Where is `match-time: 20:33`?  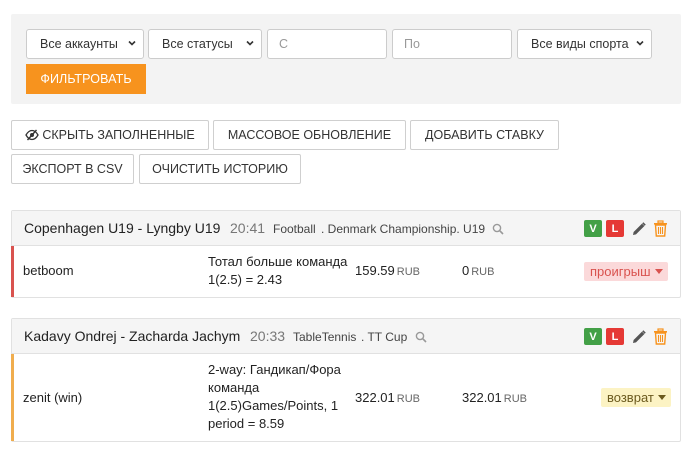 match-time: 20:33 is located at coordinates (268, 336).